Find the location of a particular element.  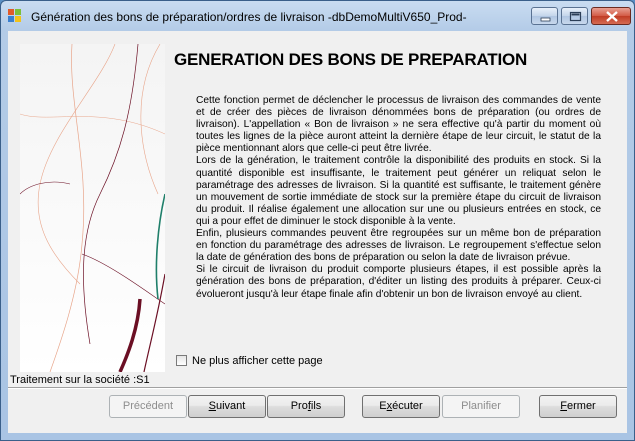

close-icon is located at coordinates (612, 16).